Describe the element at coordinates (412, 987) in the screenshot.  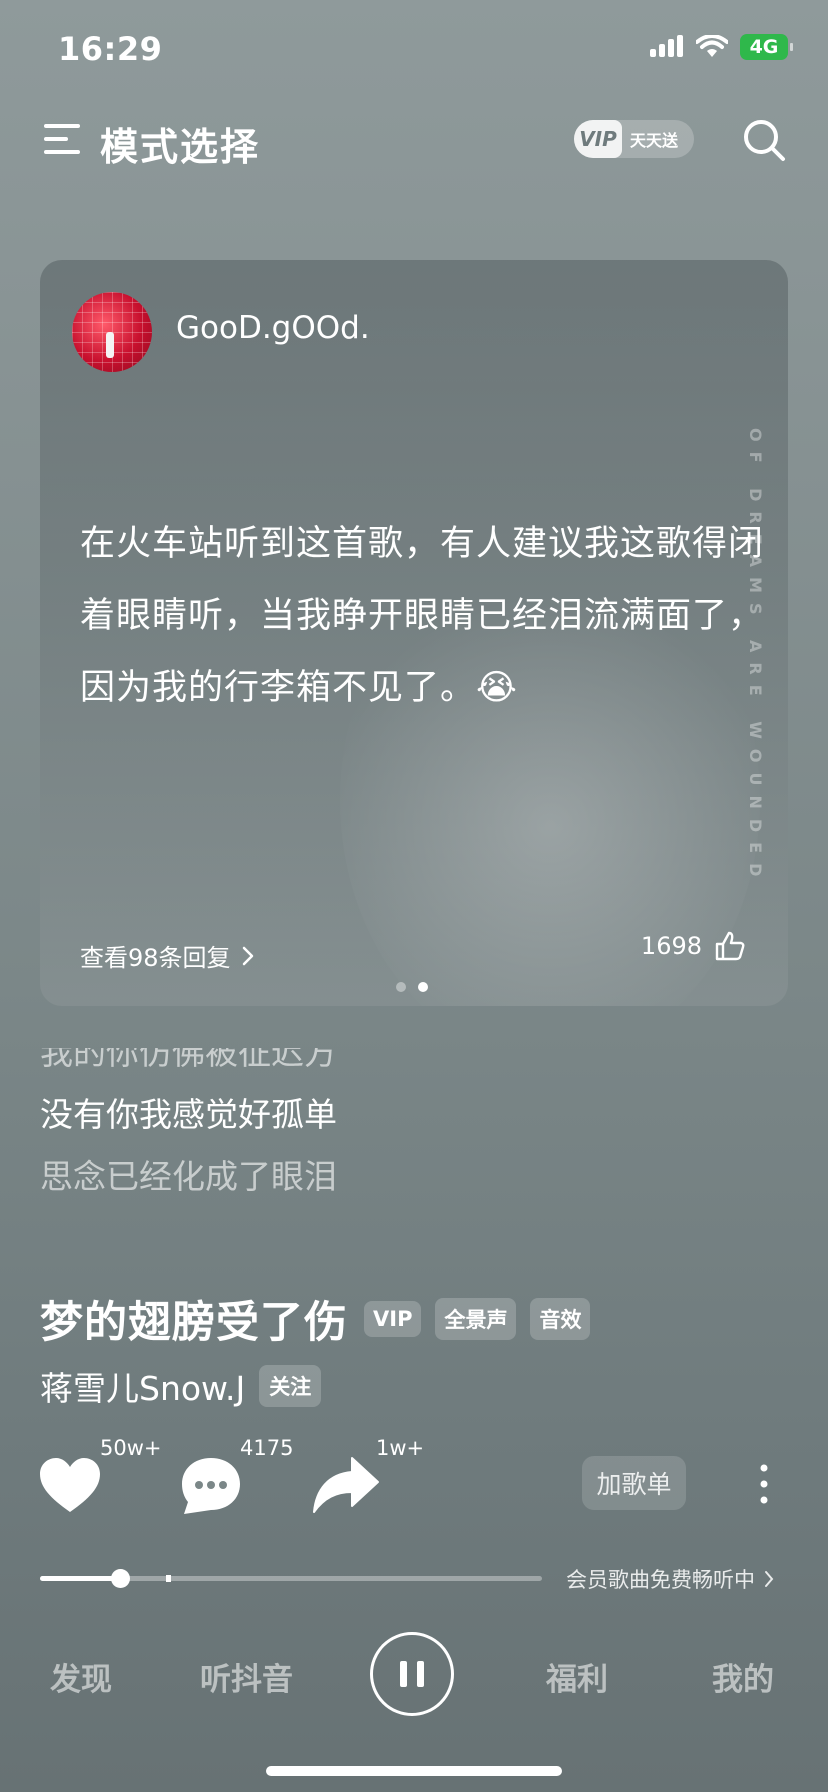
I see `card-page-indicator` at that location.